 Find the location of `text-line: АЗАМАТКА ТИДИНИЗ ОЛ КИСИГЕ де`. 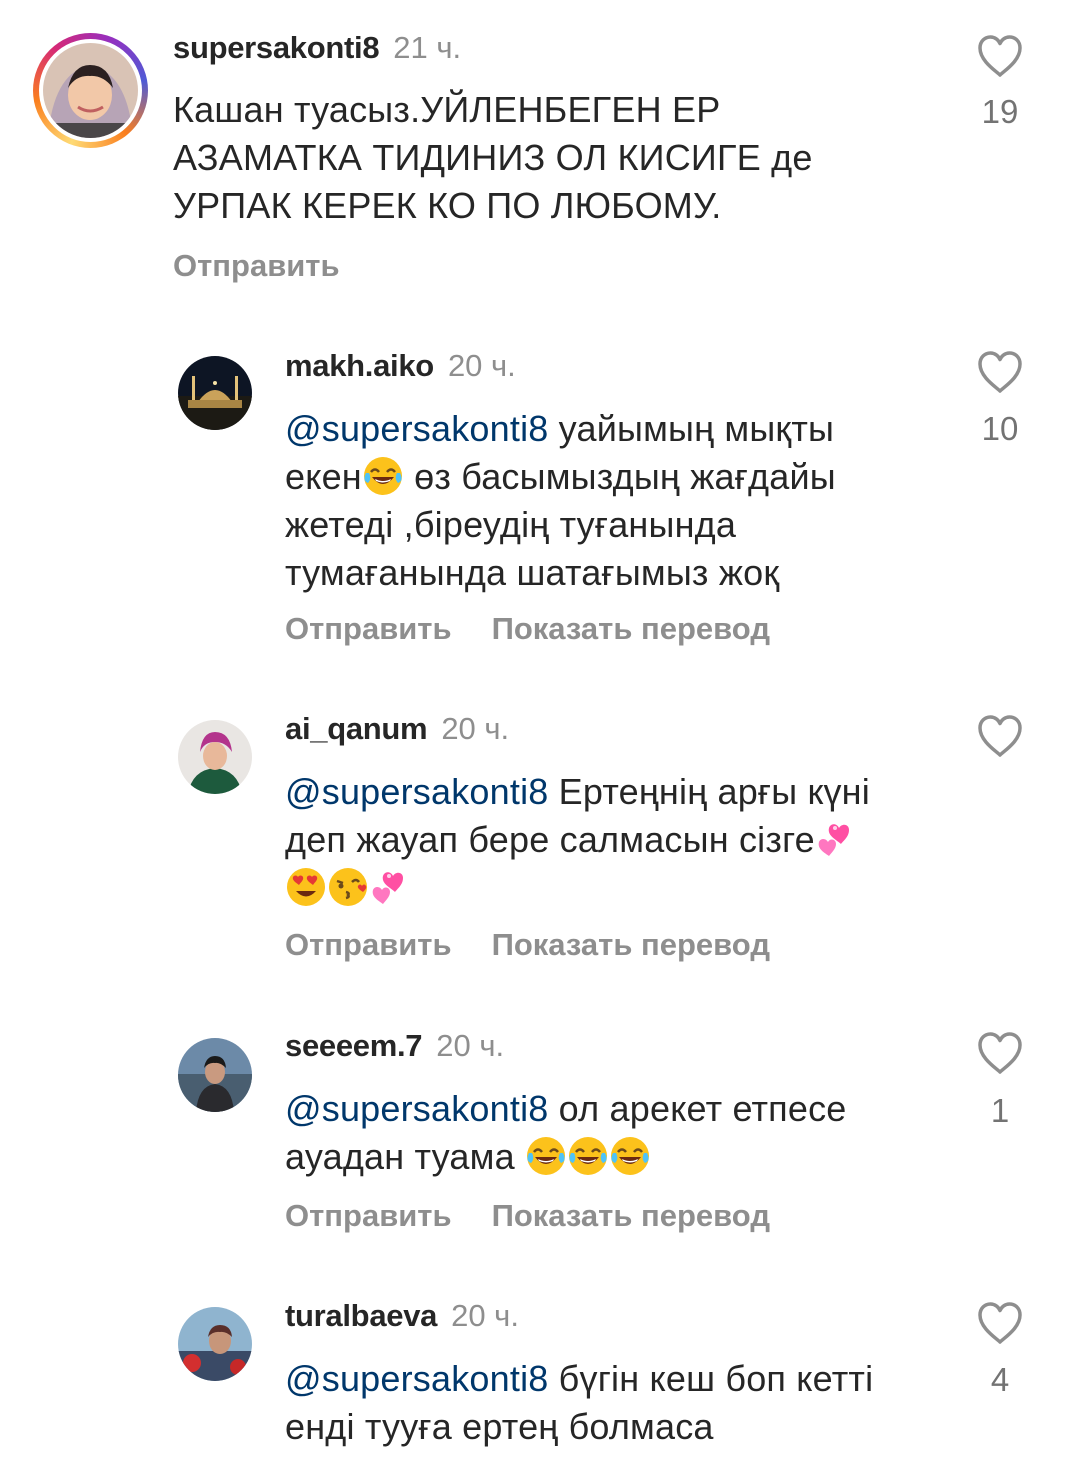

text-line: АЗАМАТКА ТИДИНИЗ ОЛ КИСИГЕ де is located at coordinates (493, 157).